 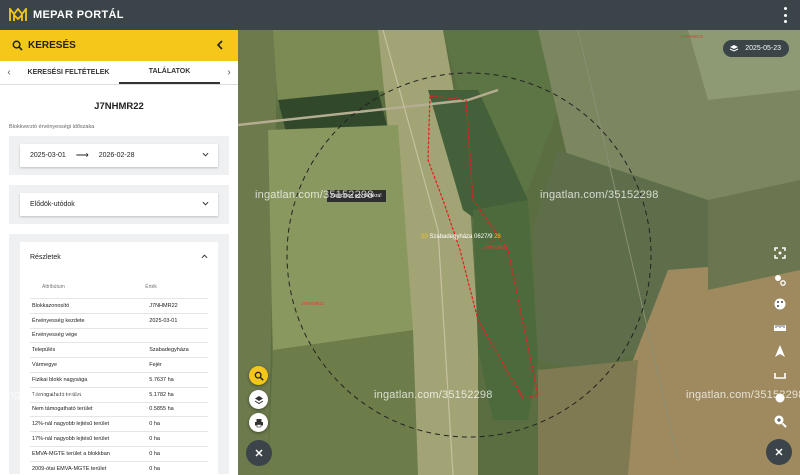 I want to click on parcel-label: 20 Szabadegyháza 0627/9 28, so click(x=461, y=237).